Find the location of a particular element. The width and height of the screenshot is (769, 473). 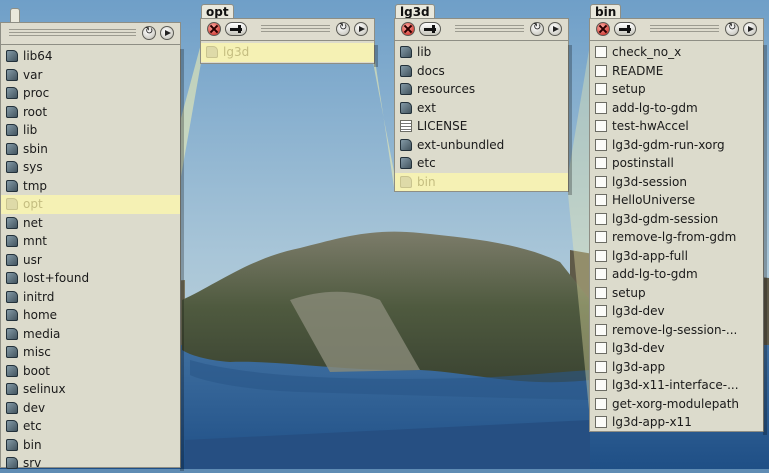

list-item: net is located at coordinates (90, 223).